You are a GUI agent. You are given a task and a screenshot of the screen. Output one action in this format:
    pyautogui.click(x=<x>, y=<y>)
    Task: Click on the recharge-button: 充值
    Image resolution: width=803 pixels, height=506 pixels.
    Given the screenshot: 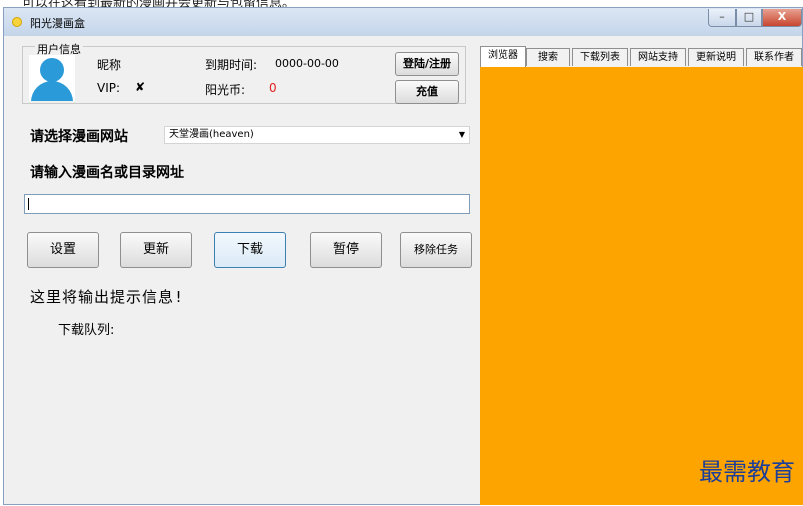 What is the action you would take?
    pyautogui.click(x=427, y=92)
    